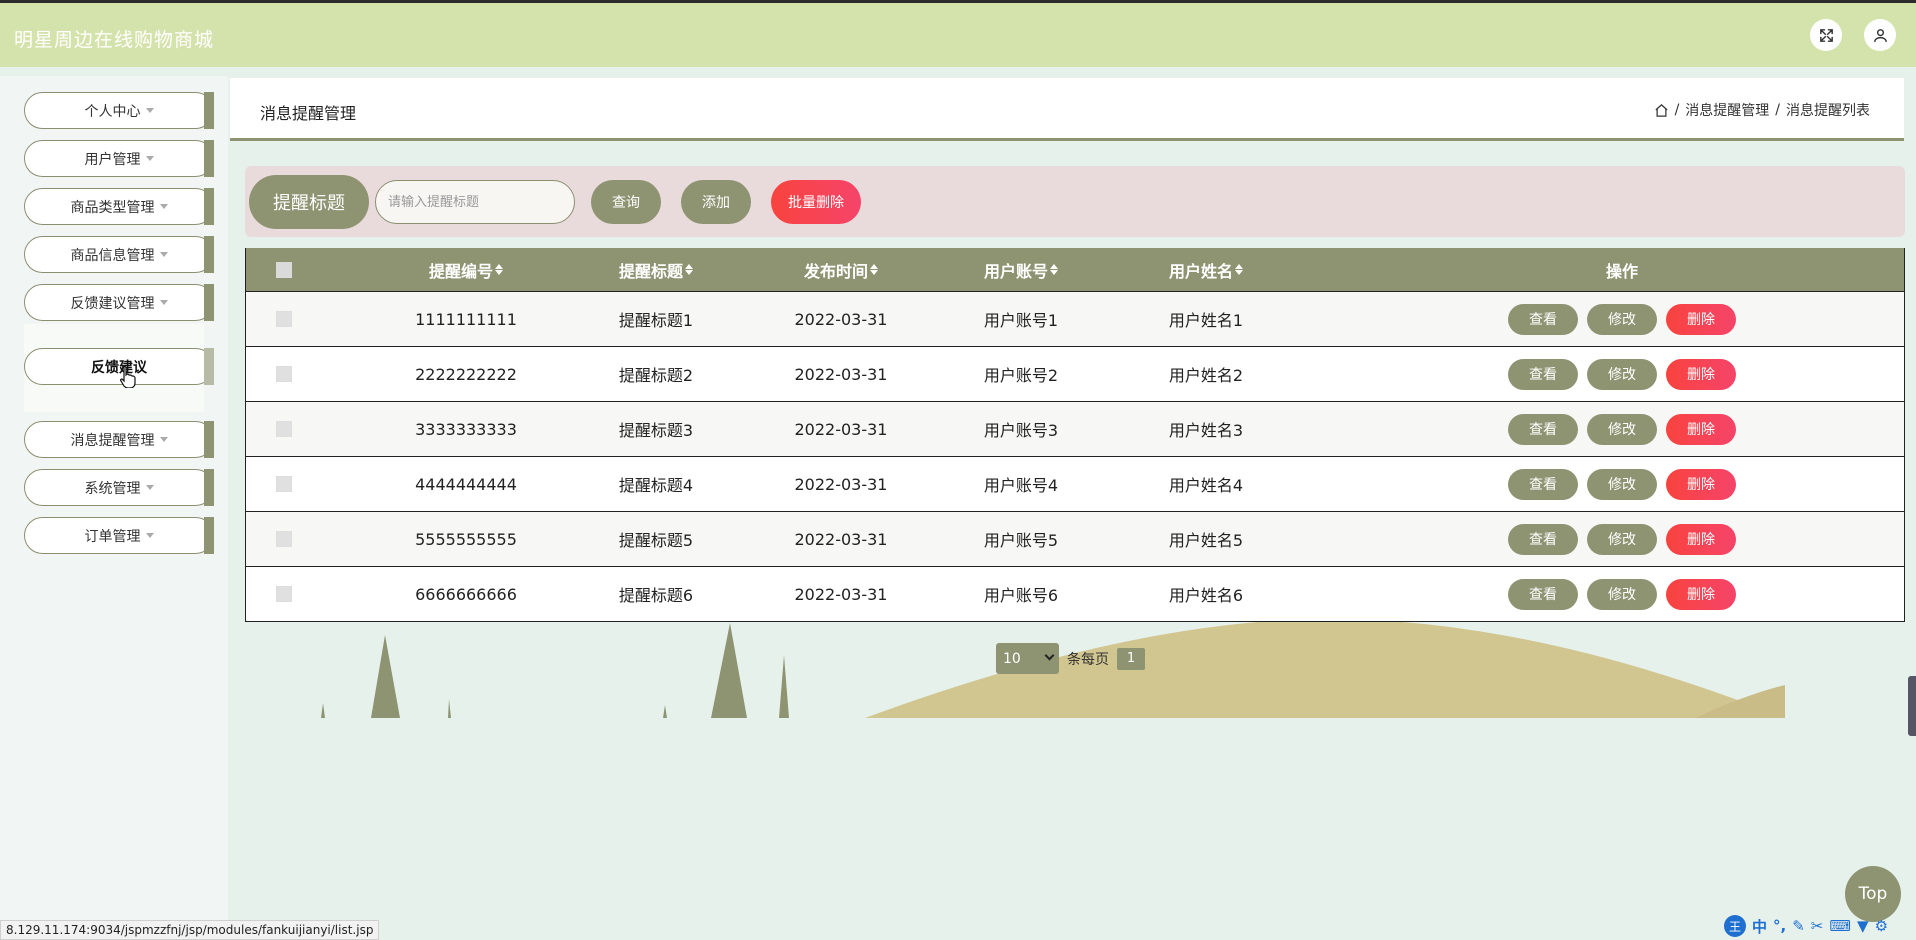  I want to click on column-header-account: 用户账号, so click(1021, 269).